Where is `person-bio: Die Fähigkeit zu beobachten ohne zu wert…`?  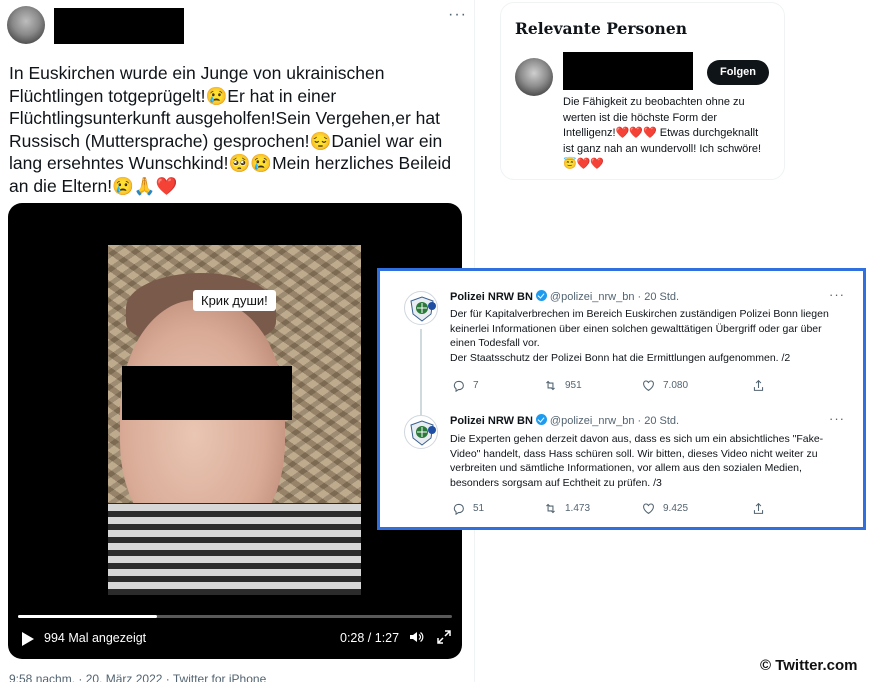 person-bio: Die Fähigkeit zu beobachten ohne zu wert… is located at coordinates (662, 133).